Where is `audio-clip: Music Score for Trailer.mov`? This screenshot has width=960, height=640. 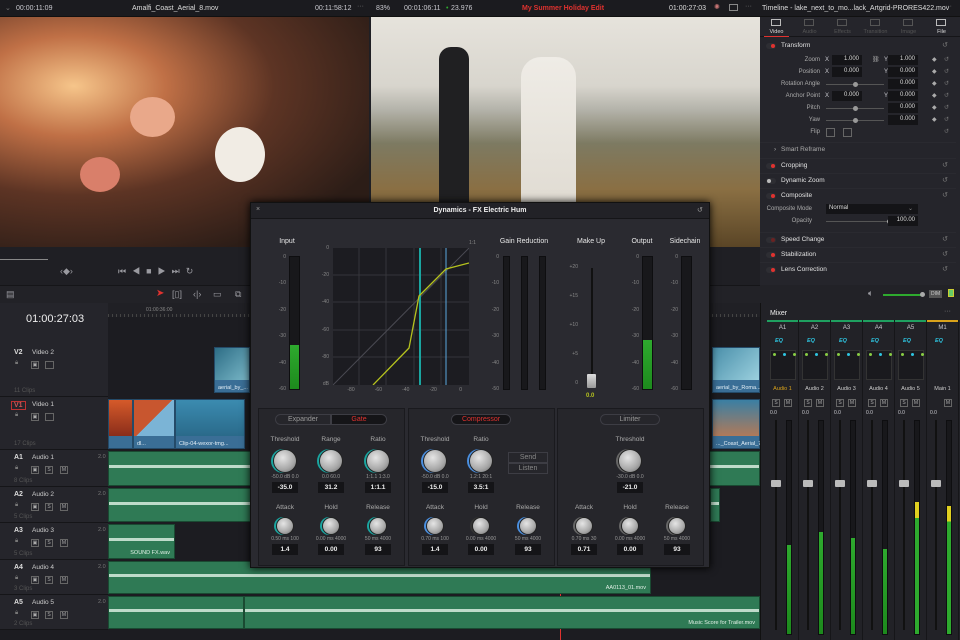 audio-clip: Music Score for Trailer.mov is located at coordinates (502, 612).